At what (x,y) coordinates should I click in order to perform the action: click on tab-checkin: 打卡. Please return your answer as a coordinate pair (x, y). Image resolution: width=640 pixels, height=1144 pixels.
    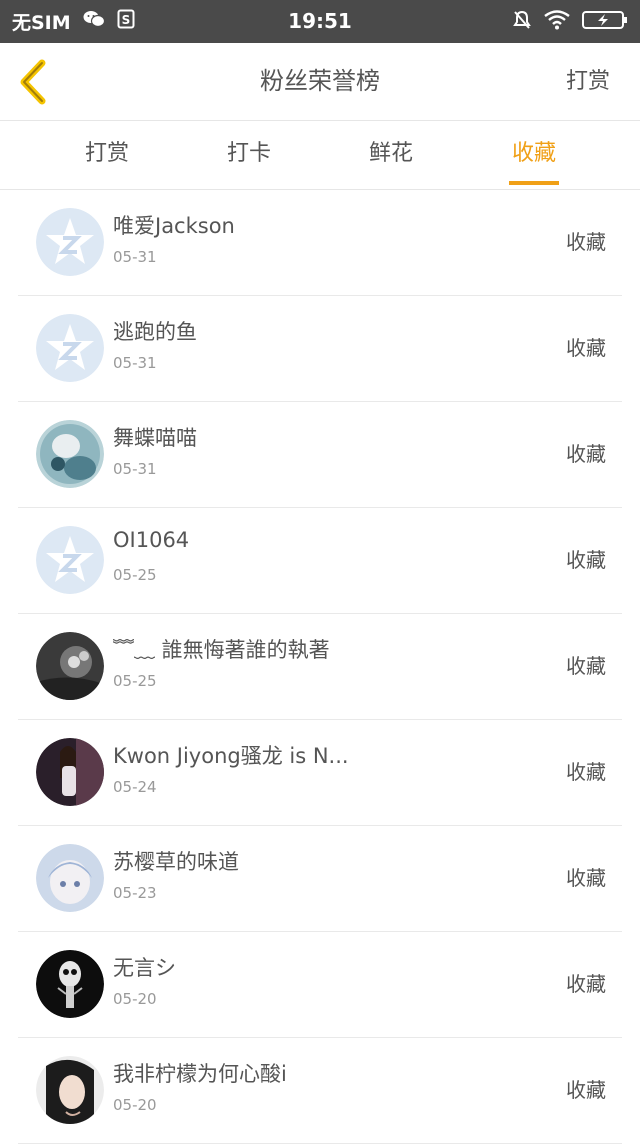
    Looking at the image, I should click on (249, 155).